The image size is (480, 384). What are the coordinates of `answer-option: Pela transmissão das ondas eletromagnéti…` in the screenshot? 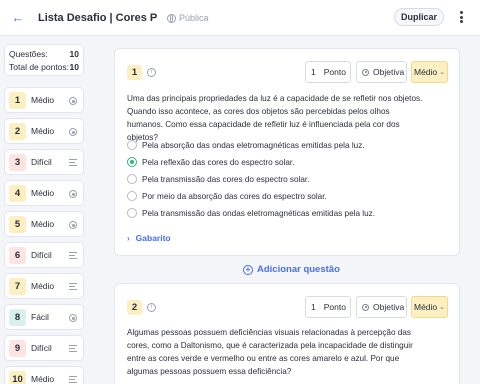 It's located at (251, 213).